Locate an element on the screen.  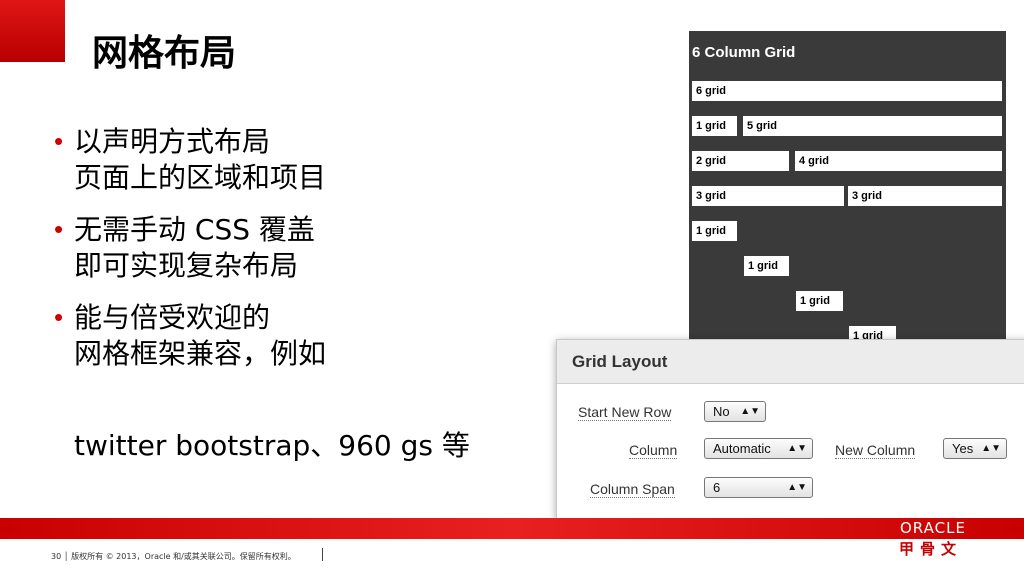
column-span-value: 6 is located at coordinates (717, 487).